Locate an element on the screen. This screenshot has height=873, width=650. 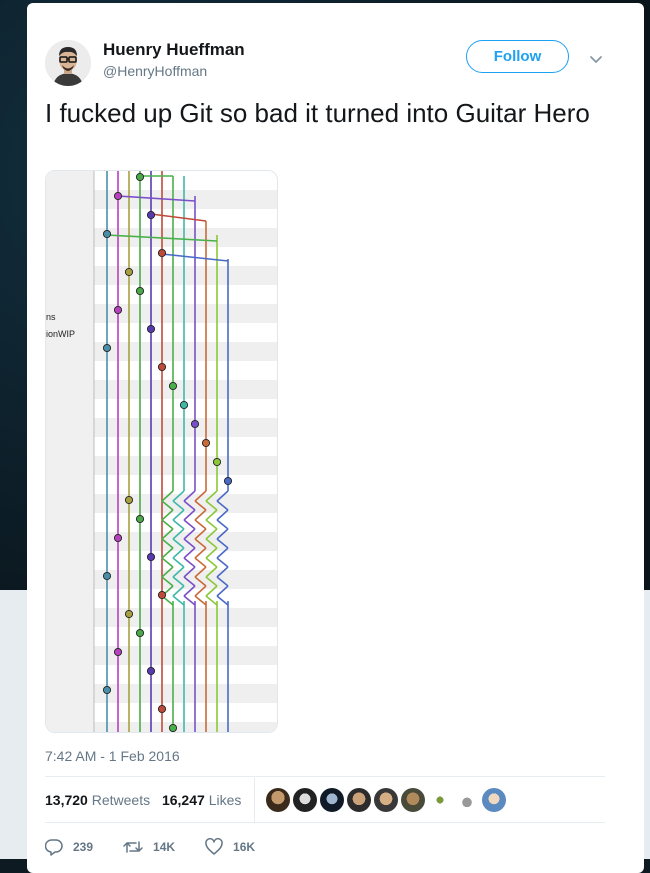
reply-icon is located at coordinates (54, 847).